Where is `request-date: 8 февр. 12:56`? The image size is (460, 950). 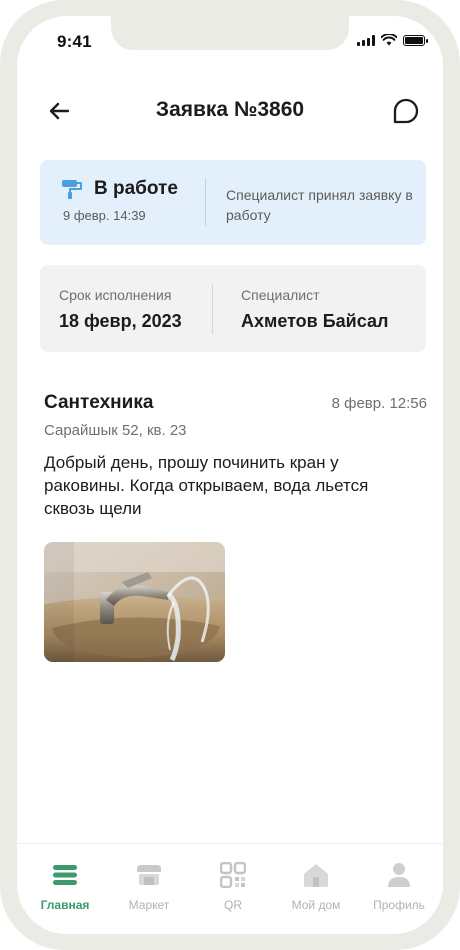
request-date: 8 февр. 12:56 is located at coordinates (379, 403).